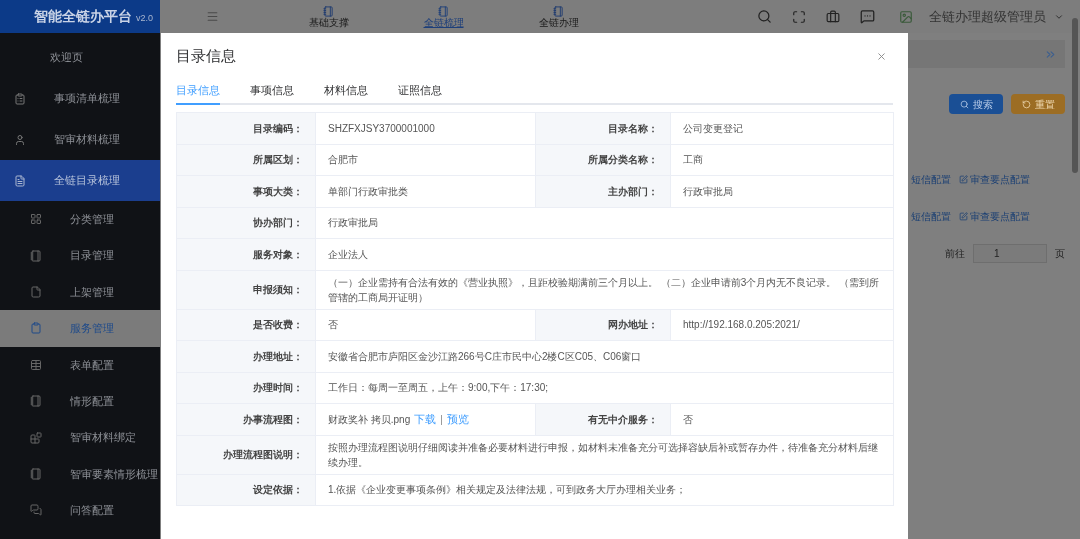  Describe the element at coordinates (80, 474) in the screenshot. I see `sidebar-subitem: 智审要素情形梳理` at that location.